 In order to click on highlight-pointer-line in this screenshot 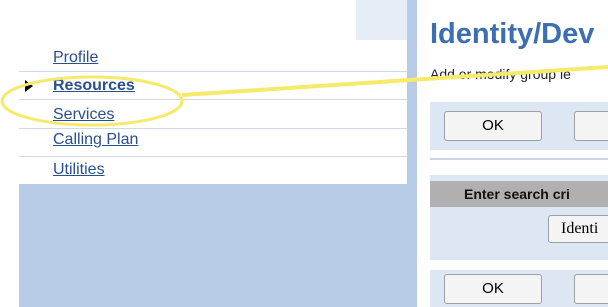, I will do `click(394, 81)`.